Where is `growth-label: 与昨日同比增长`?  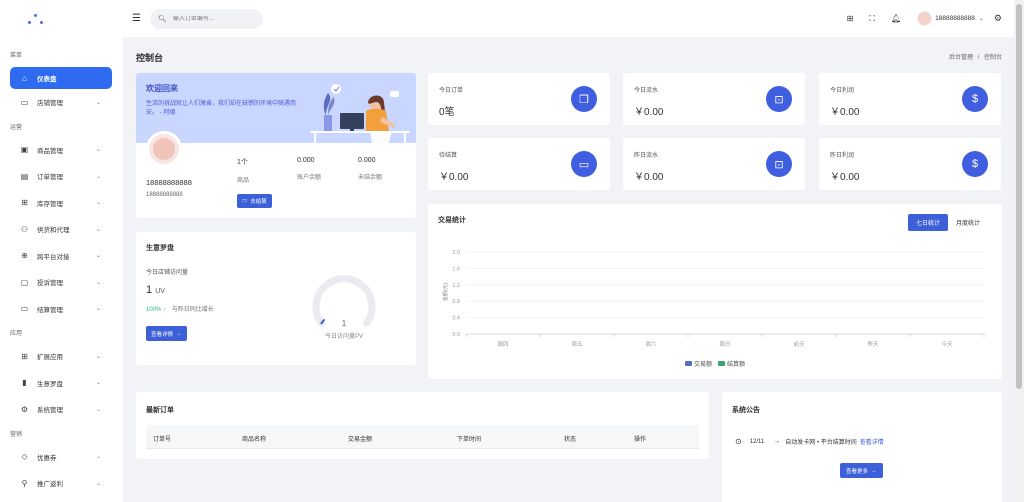
growth-label: 与昨日同比增长 is located at coordinates (192, 310).